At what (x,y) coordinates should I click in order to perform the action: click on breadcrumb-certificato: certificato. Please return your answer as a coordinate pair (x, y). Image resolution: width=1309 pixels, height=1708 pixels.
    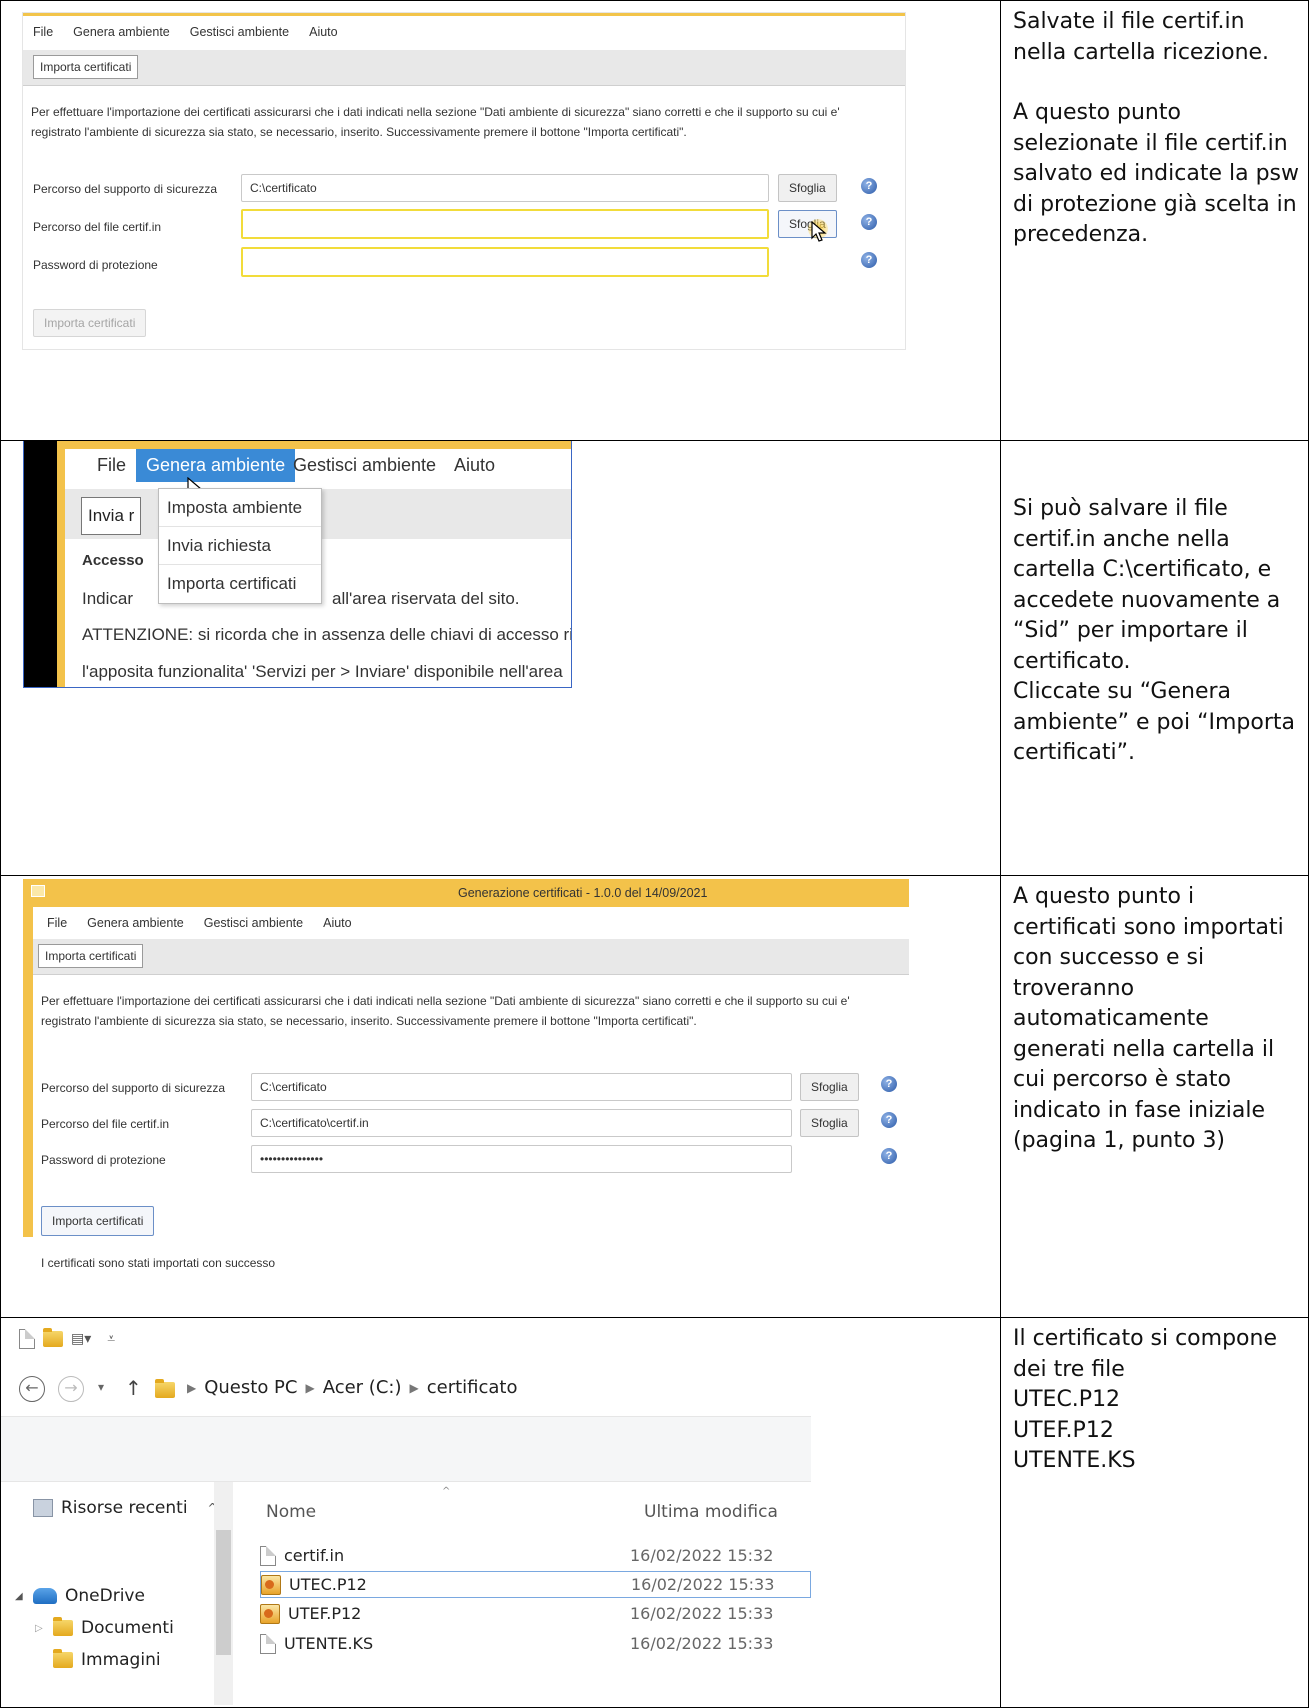
    Looking at the image, I should click on (472, 1387).